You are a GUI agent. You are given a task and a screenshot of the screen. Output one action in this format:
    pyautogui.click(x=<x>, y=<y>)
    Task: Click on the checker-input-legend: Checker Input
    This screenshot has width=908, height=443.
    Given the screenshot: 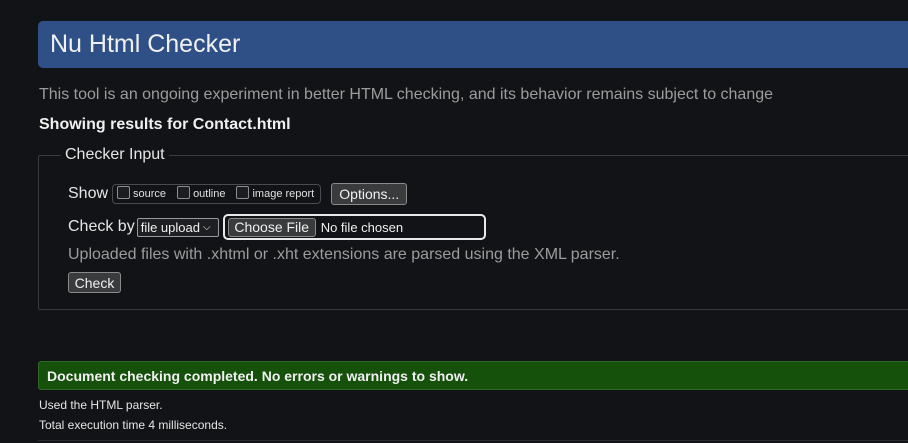 What is the action you would take?
    pyautogui.click(x=115, y=154)
    